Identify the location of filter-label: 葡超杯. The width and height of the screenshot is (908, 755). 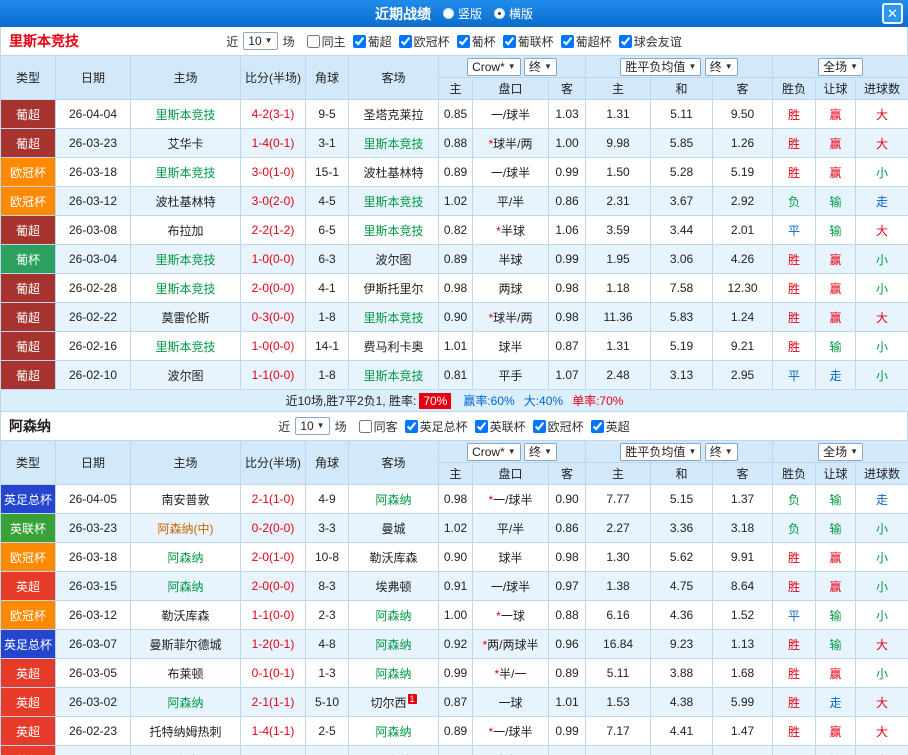
(593, 41).